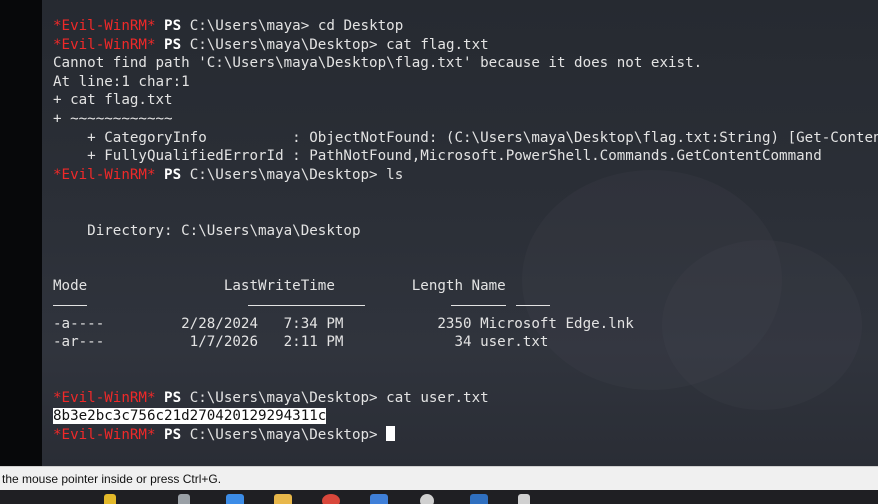 The width and height of the screenshot is (878, 504). Describe the element at coordinates (110, 499) in the screenshot. I see `warning-icon` at that location.